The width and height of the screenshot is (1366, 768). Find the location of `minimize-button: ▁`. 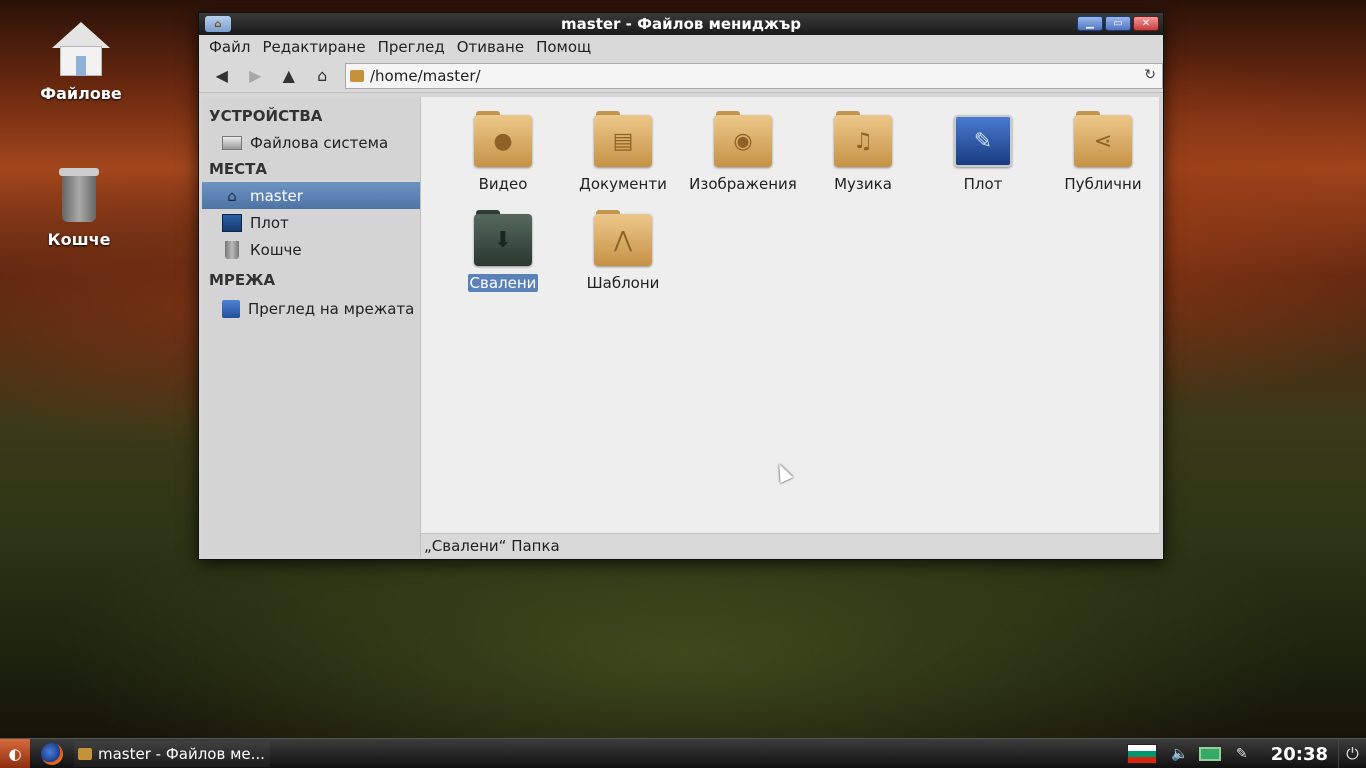

minimize-button: ▁ is located at coordinates (1090, 23).